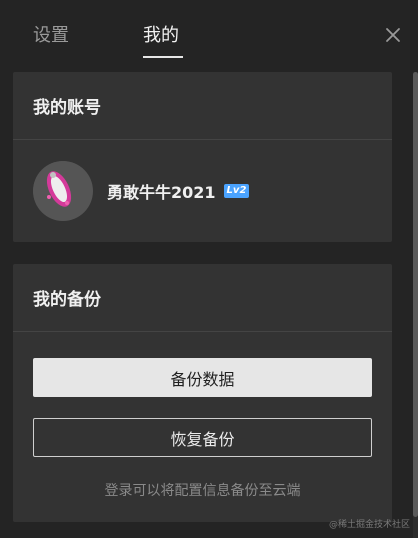 The height and width of the screenshot is (538, 418). I want to click on backup-card-title: 我的备份, so click(202, 298).